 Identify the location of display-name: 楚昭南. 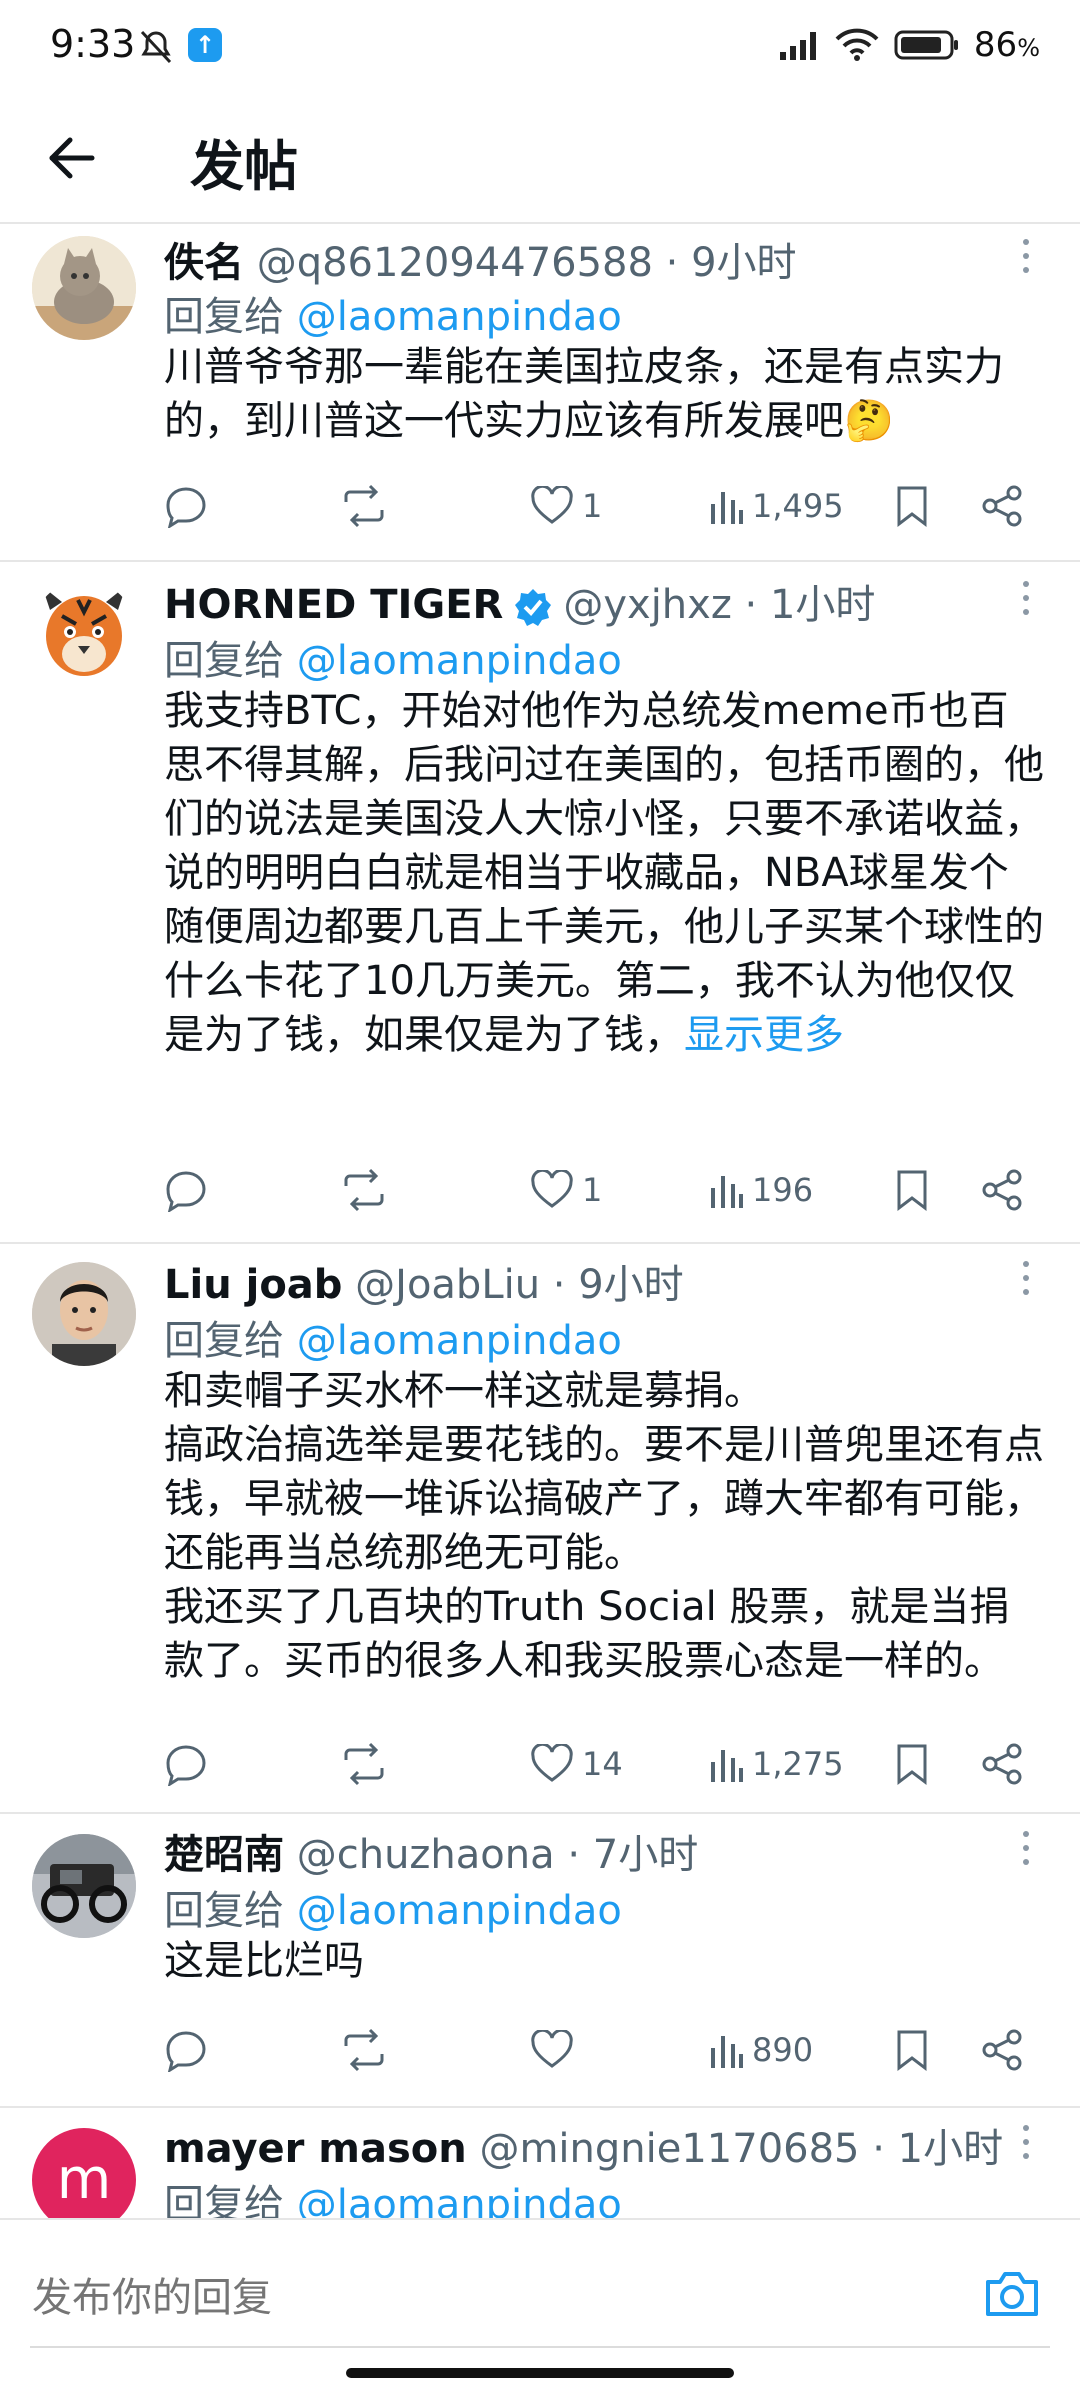
(224, 1855).